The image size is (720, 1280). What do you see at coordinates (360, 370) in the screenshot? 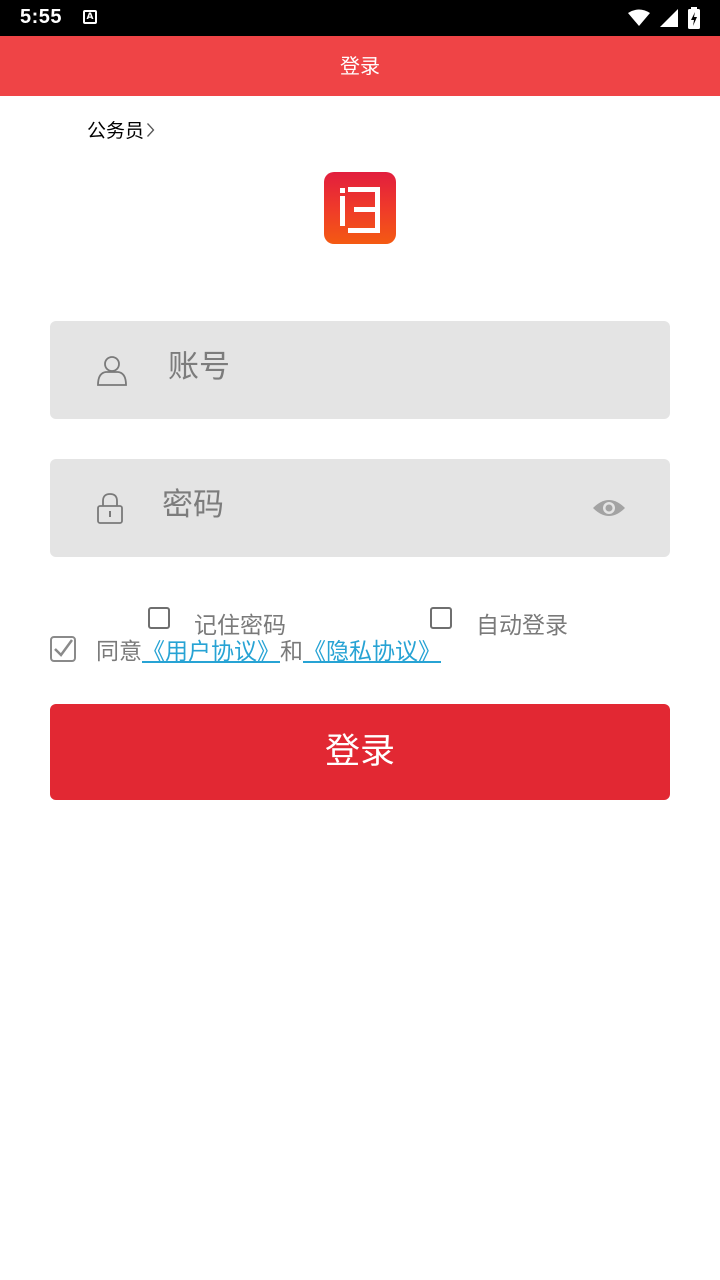
I see `account-field: 账号` at bounding box center [360, 370].